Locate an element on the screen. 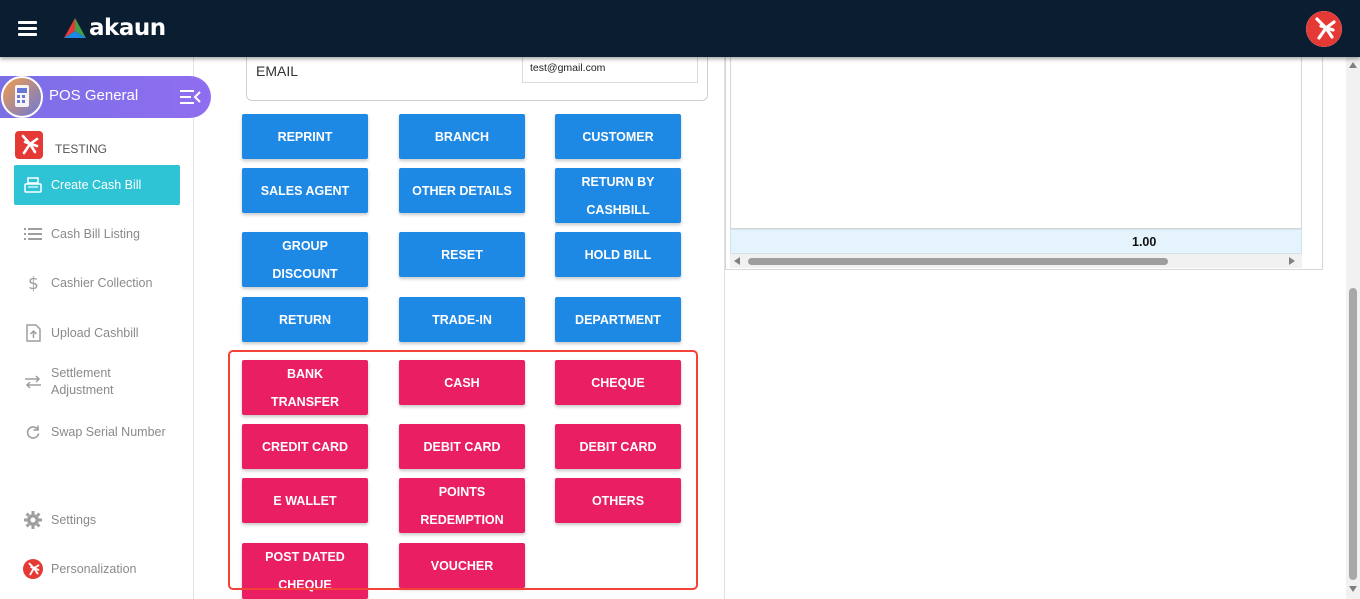 This screenshot has height=599, width=1360. scroll-left-arrow-icon is located at coordinates (737, 261).